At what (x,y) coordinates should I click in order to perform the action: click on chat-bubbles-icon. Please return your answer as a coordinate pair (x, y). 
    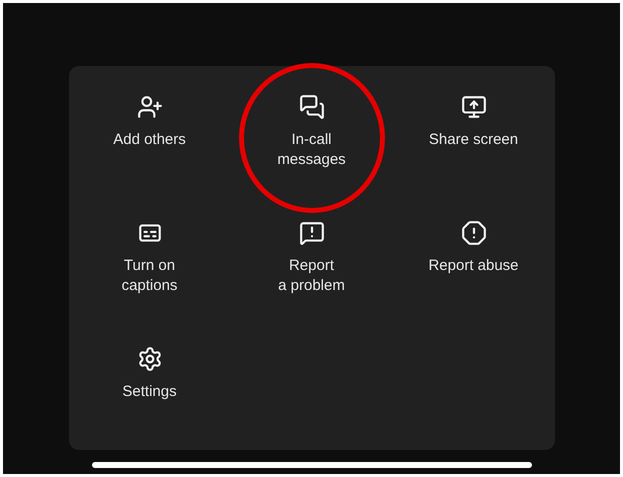
    Looking at the image, I should click on (311, 107).